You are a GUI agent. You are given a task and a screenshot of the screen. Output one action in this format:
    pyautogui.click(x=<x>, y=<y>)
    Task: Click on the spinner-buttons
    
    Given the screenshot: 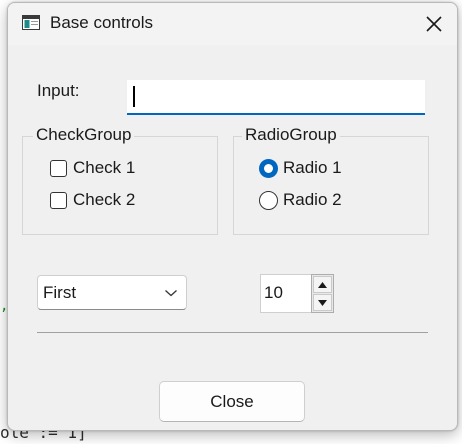 What is the action you would take?
    pyautogui.click(x=322, y=293)
    